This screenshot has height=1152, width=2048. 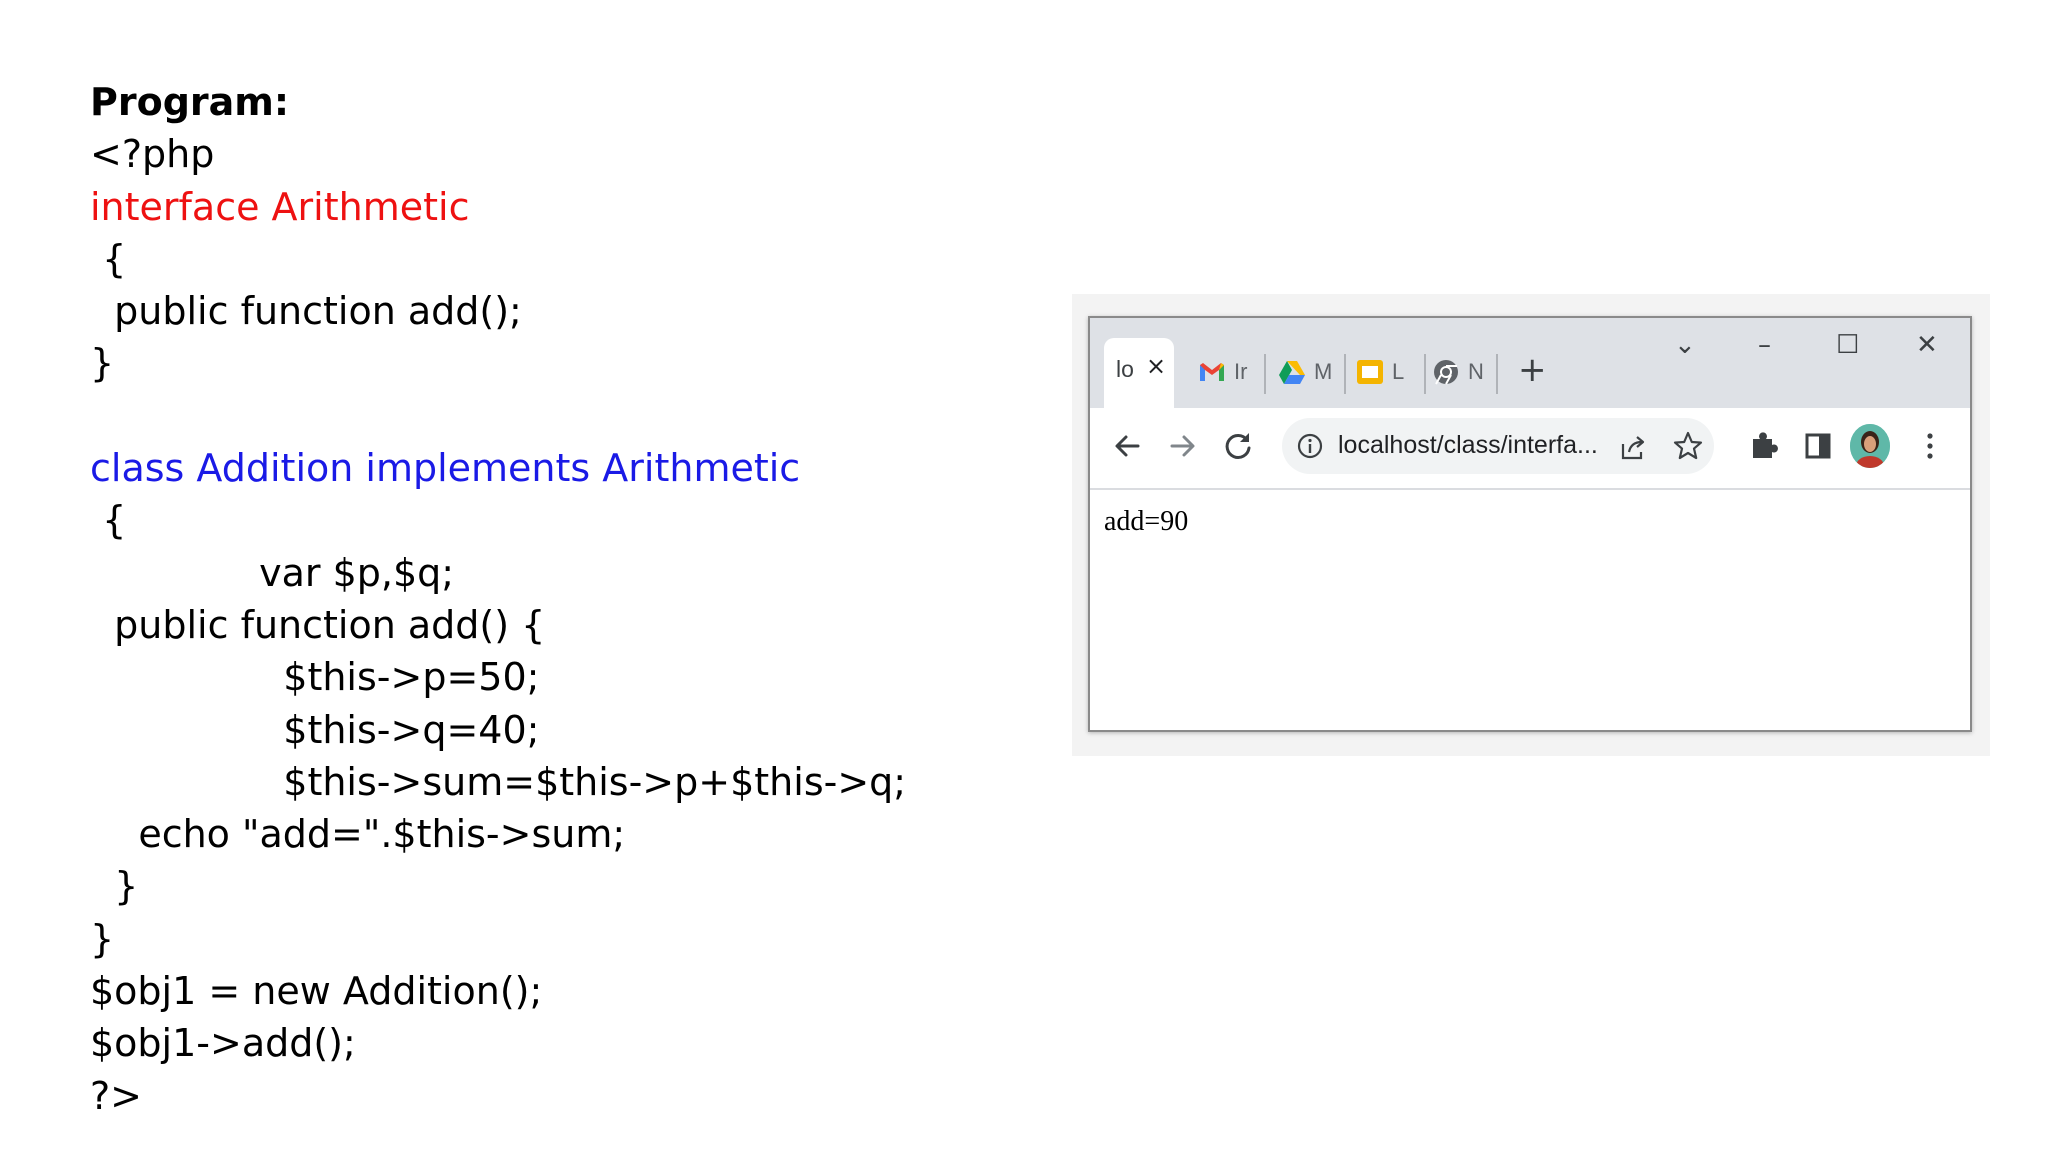 What do you see at coordinates (316, 991) in the screenshot?
I see `code-line: $obj1 = new Addition();` at bounding box center [316, 991].